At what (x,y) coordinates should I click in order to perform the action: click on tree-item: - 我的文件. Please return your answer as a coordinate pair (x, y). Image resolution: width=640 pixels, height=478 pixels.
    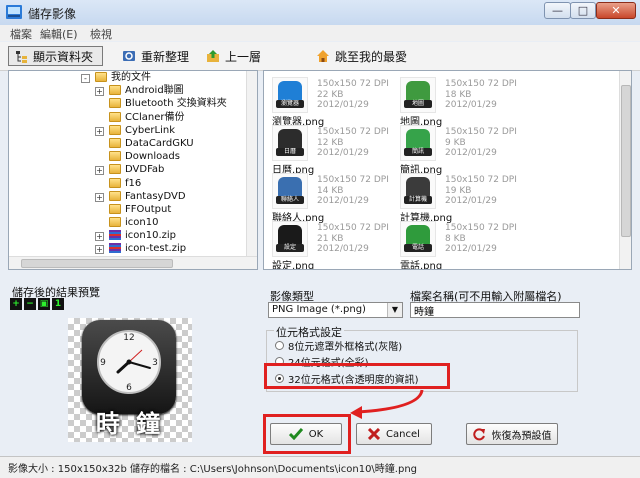
    Looking at the image, I should click on (129, 77).